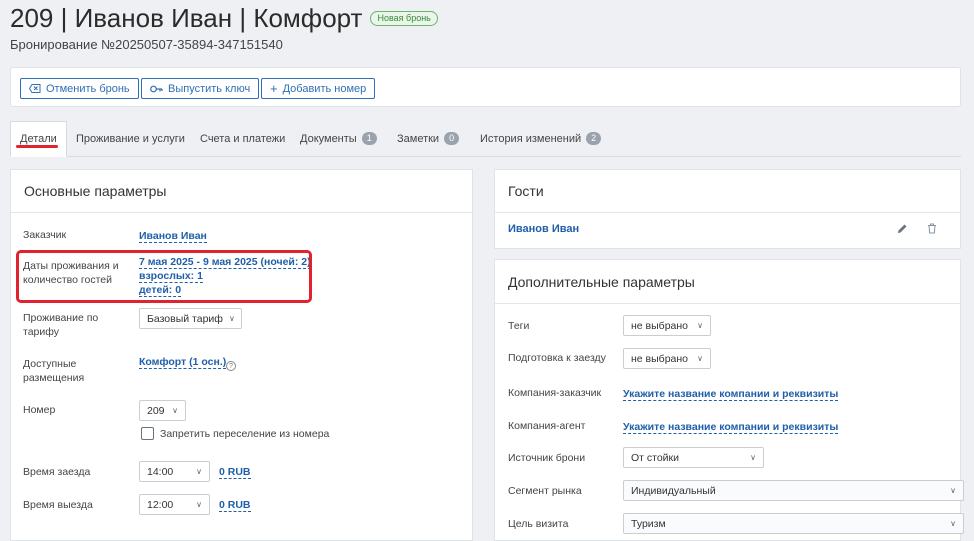 Image resolution: width=974 pixels, height=541 pixels. I want to click on tariff-label: Проживание по тарифу, so click(61, 325).